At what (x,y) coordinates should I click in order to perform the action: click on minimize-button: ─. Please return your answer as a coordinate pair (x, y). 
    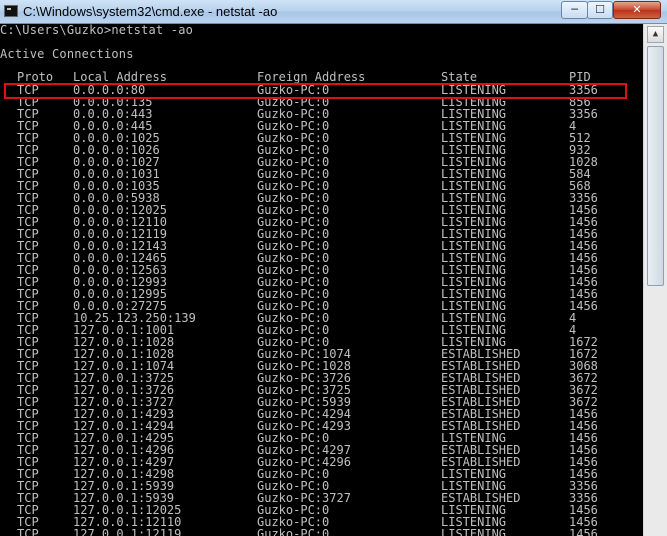
    Looking at the image, I should click on (574, 10).